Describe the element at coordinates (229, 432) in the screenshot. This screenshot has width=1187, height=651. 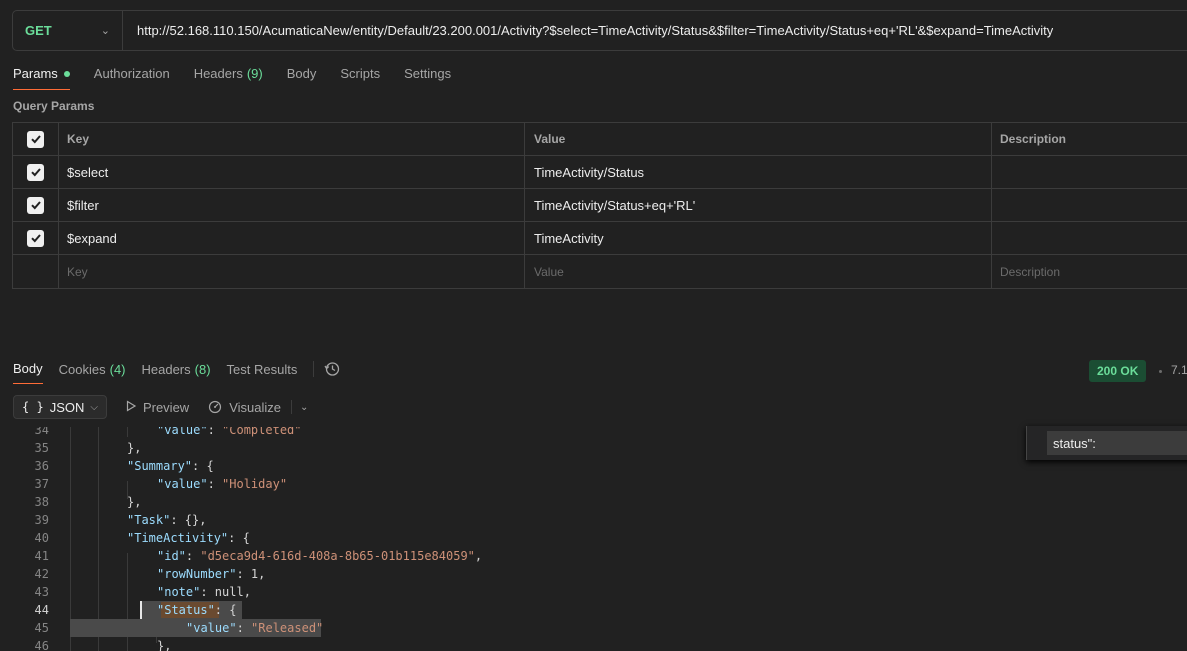
I see `code-text: "value": "Completed"` at that location.